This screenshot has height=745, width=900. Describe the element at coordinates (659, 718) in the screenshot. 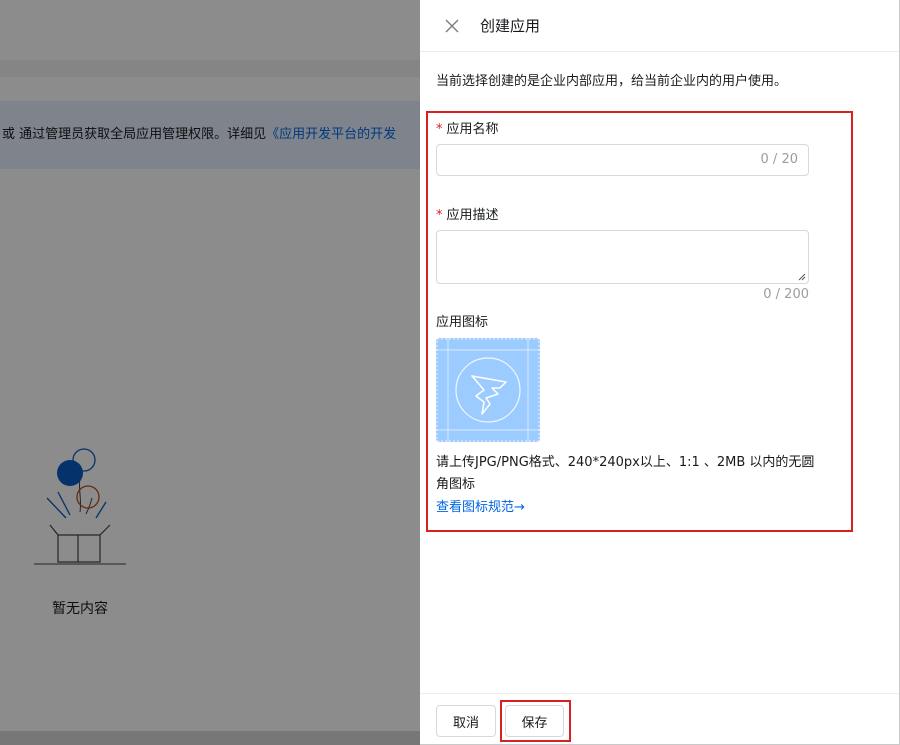

I see `drawer-footer: 取消 保存` at that location.